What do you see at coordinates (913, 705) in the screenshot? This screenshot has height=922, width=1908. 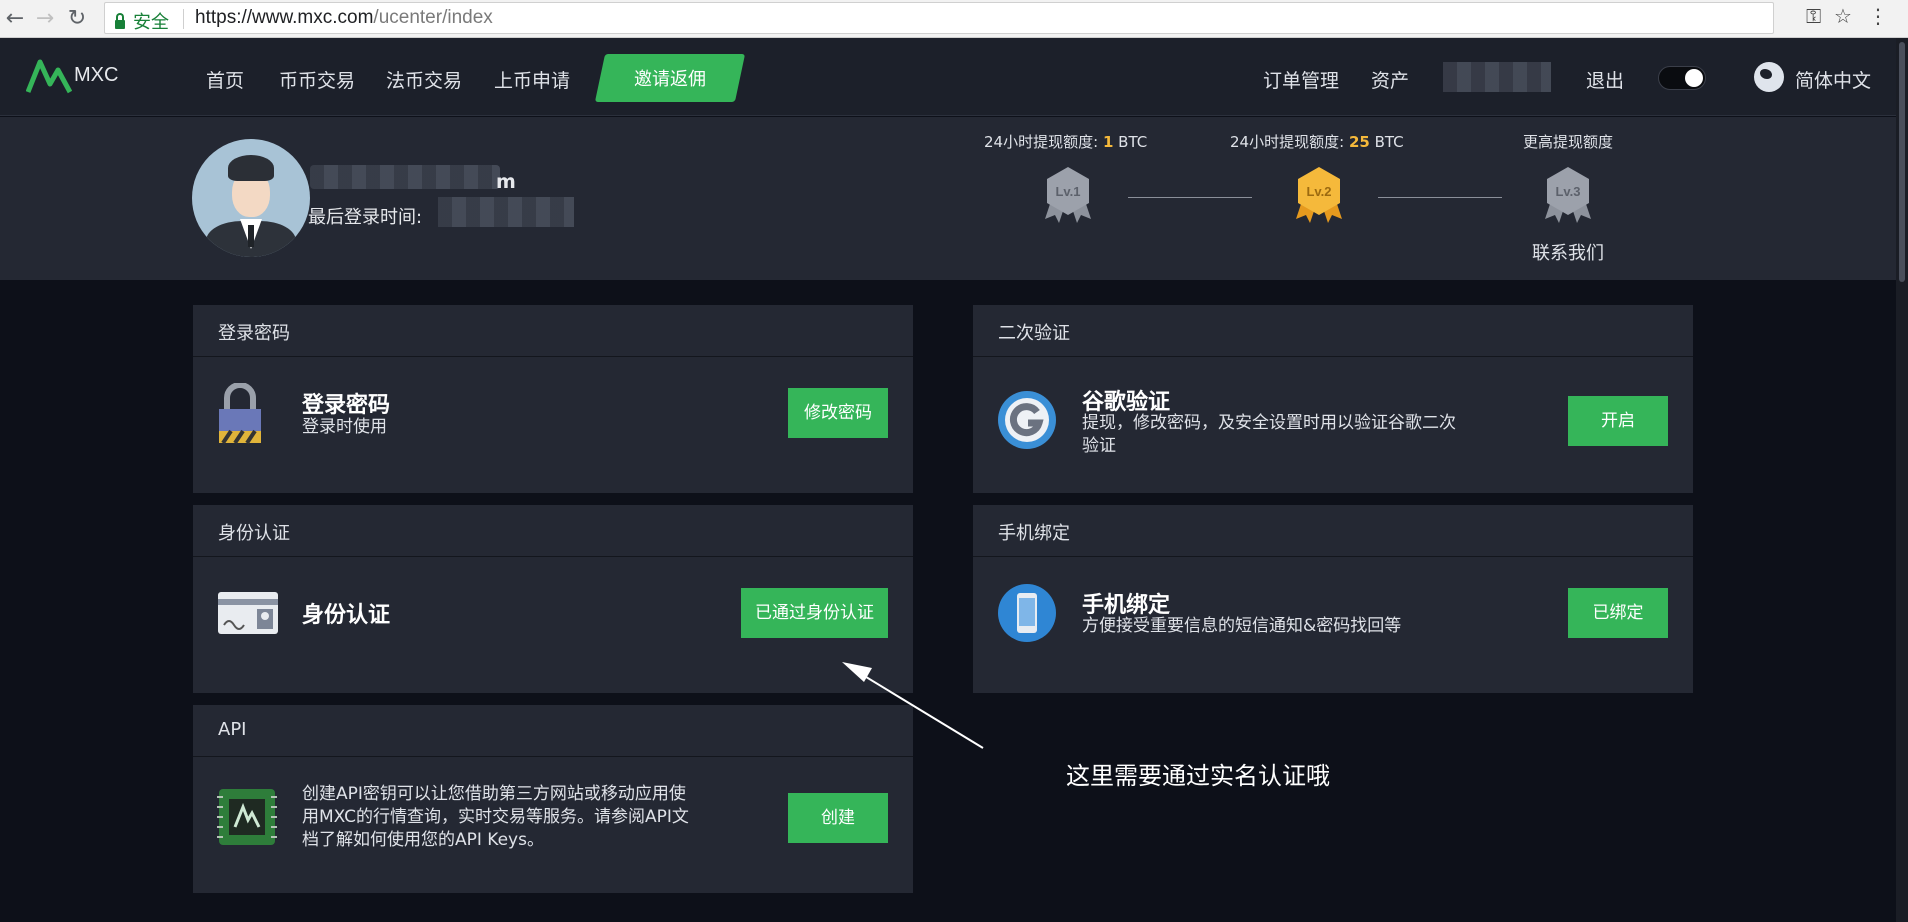 I see `annotation-arrow-icon` at bounding box center [913, 705].